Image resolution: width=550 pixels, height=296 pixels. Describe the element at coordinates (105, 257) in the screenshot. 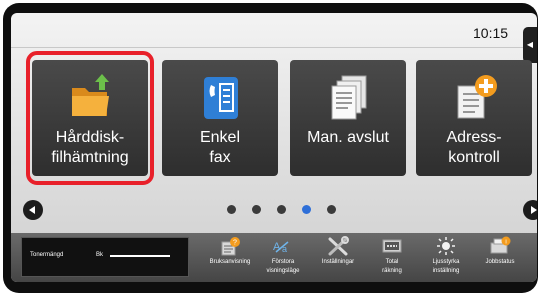

I see `toner-level: Tonermängd Bk` at that location.